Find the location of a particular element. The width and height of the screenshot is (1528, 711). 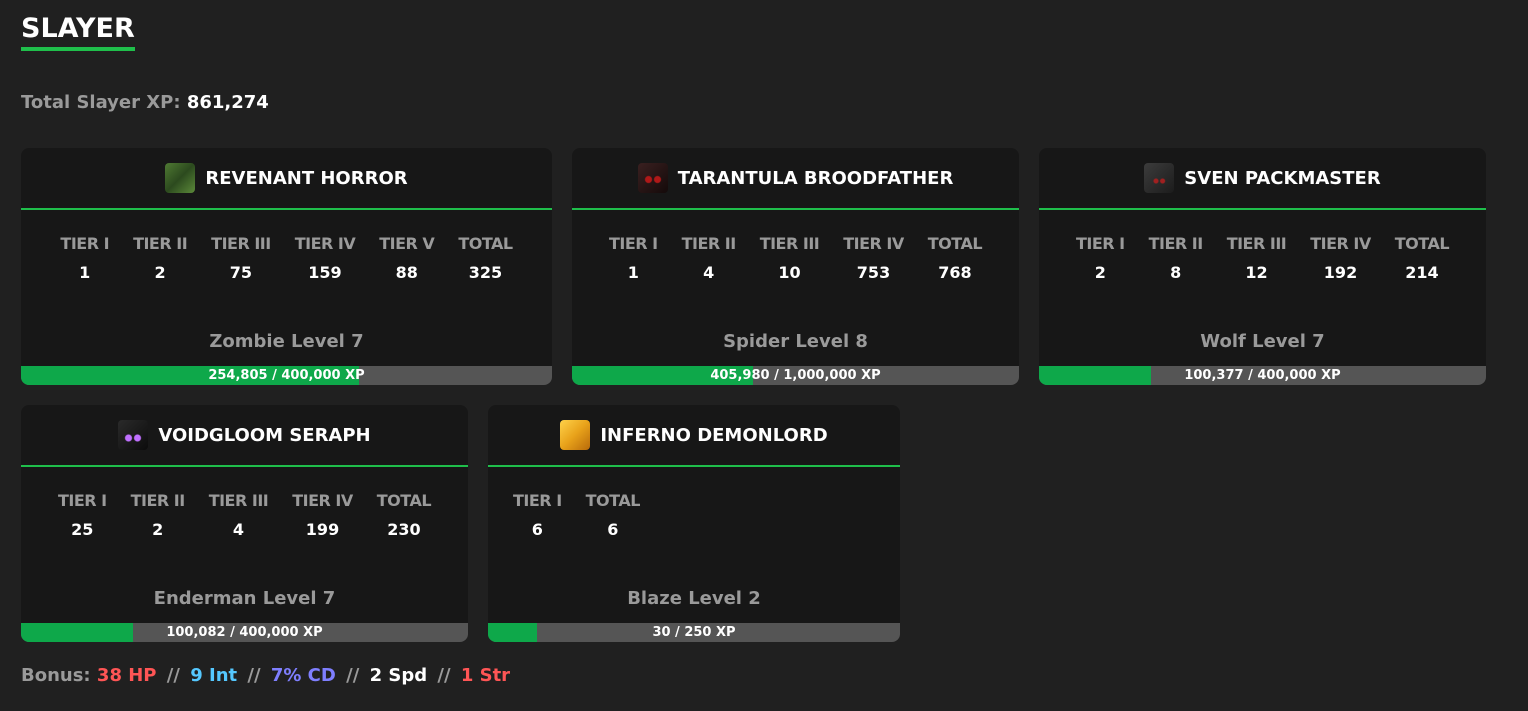

card-header: TARANTULA BROODFATHER is located at coordinates (795, 179).